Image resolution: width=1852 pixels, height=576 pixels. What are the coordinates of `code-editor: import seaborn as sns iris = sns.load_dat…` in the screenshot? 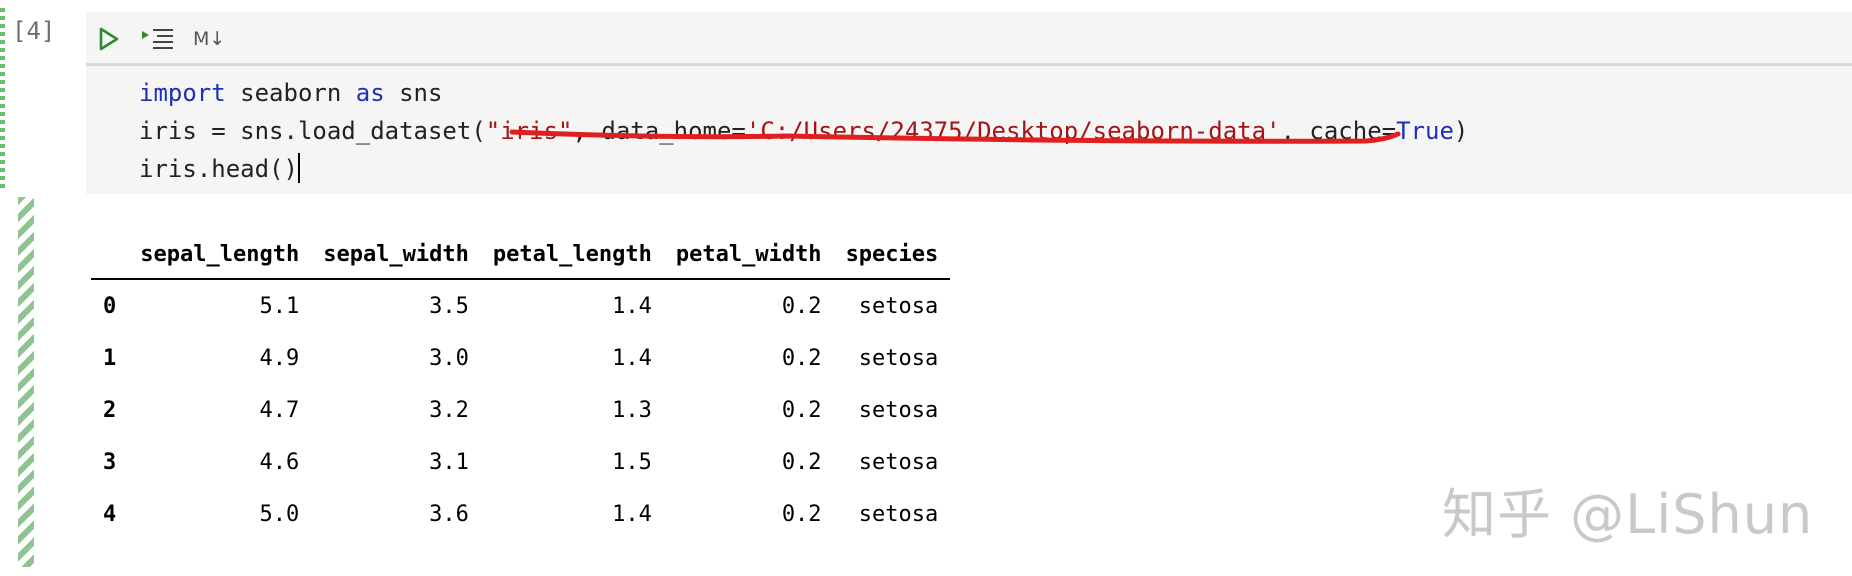 It's located at (803, 131).